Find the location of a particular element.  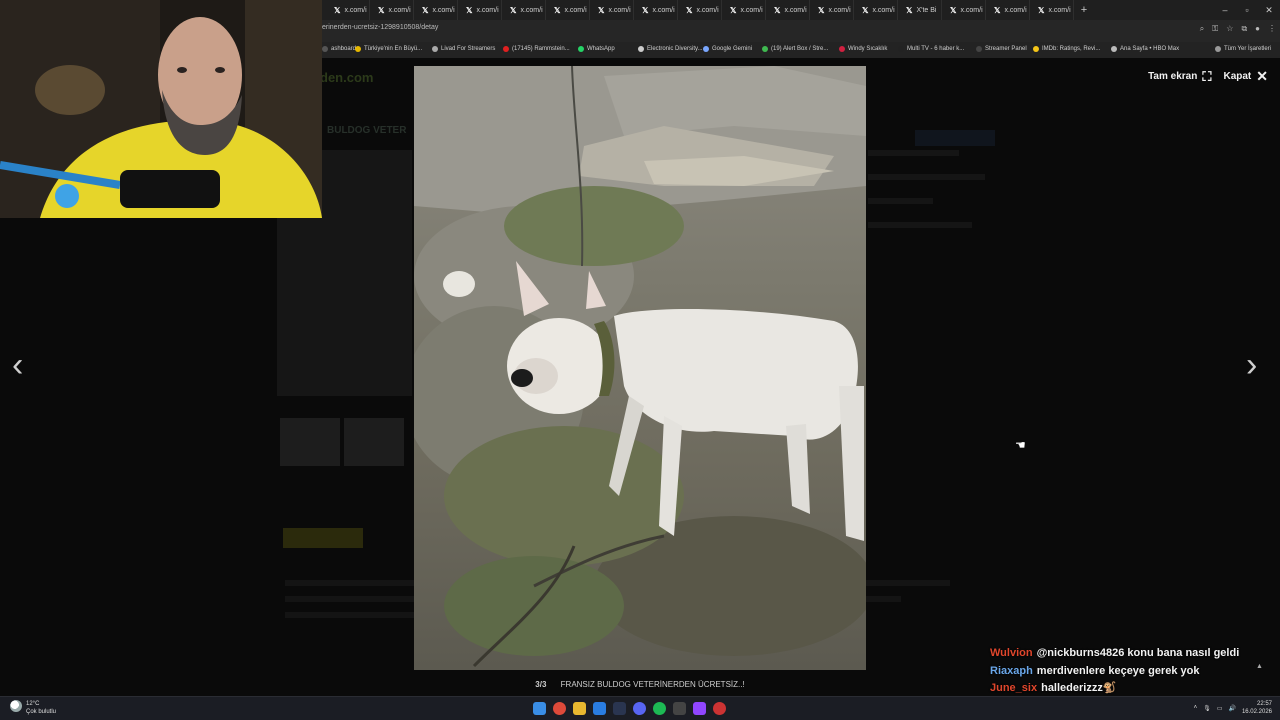

close-lightbox-button: Kapat ✕ is located at coordinates (1245, 76).